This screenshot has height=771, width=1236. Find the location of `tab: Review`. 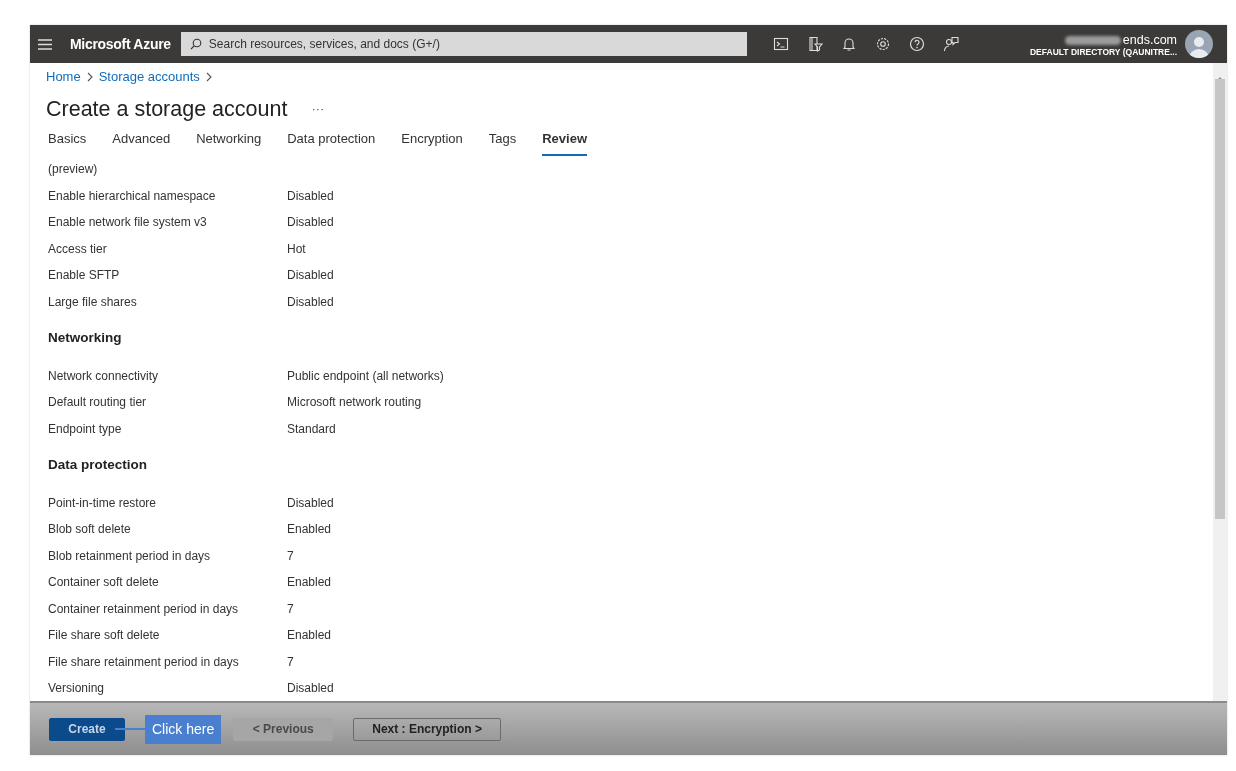

tab: Review is located at coordinates (565, 141).